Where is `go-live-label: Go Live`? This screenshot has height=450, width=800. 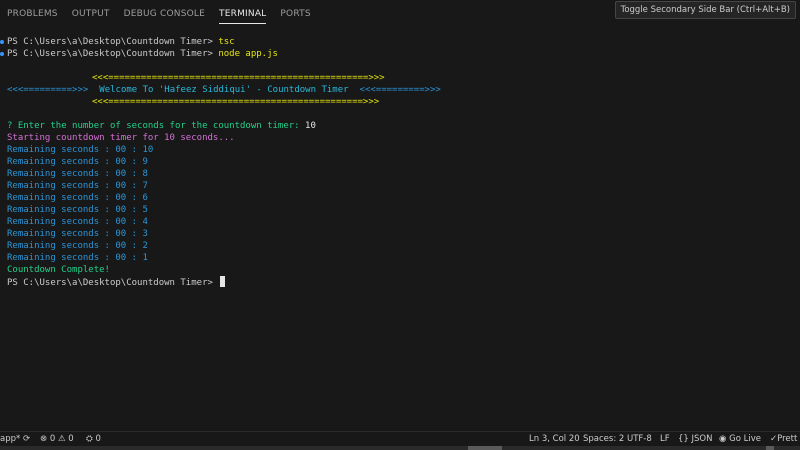 go-live-label: Go Live is located at coordinates (745, 439).